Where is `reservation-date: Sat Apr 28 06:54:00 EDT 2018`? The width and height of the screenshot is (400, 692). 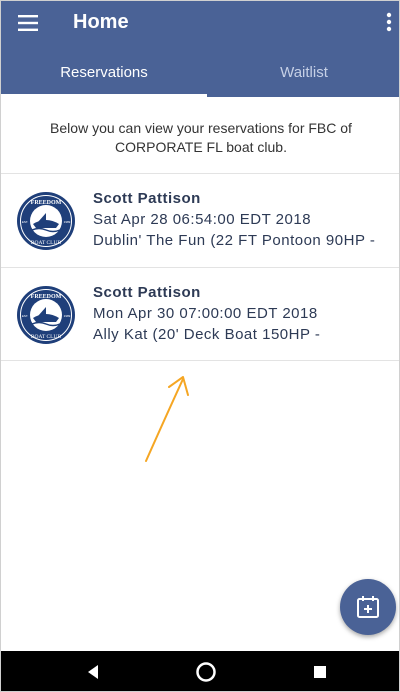
reservation-date: Sat Apr 28 06:54:00 EDT 2018 is located at coordinates (202, 219).